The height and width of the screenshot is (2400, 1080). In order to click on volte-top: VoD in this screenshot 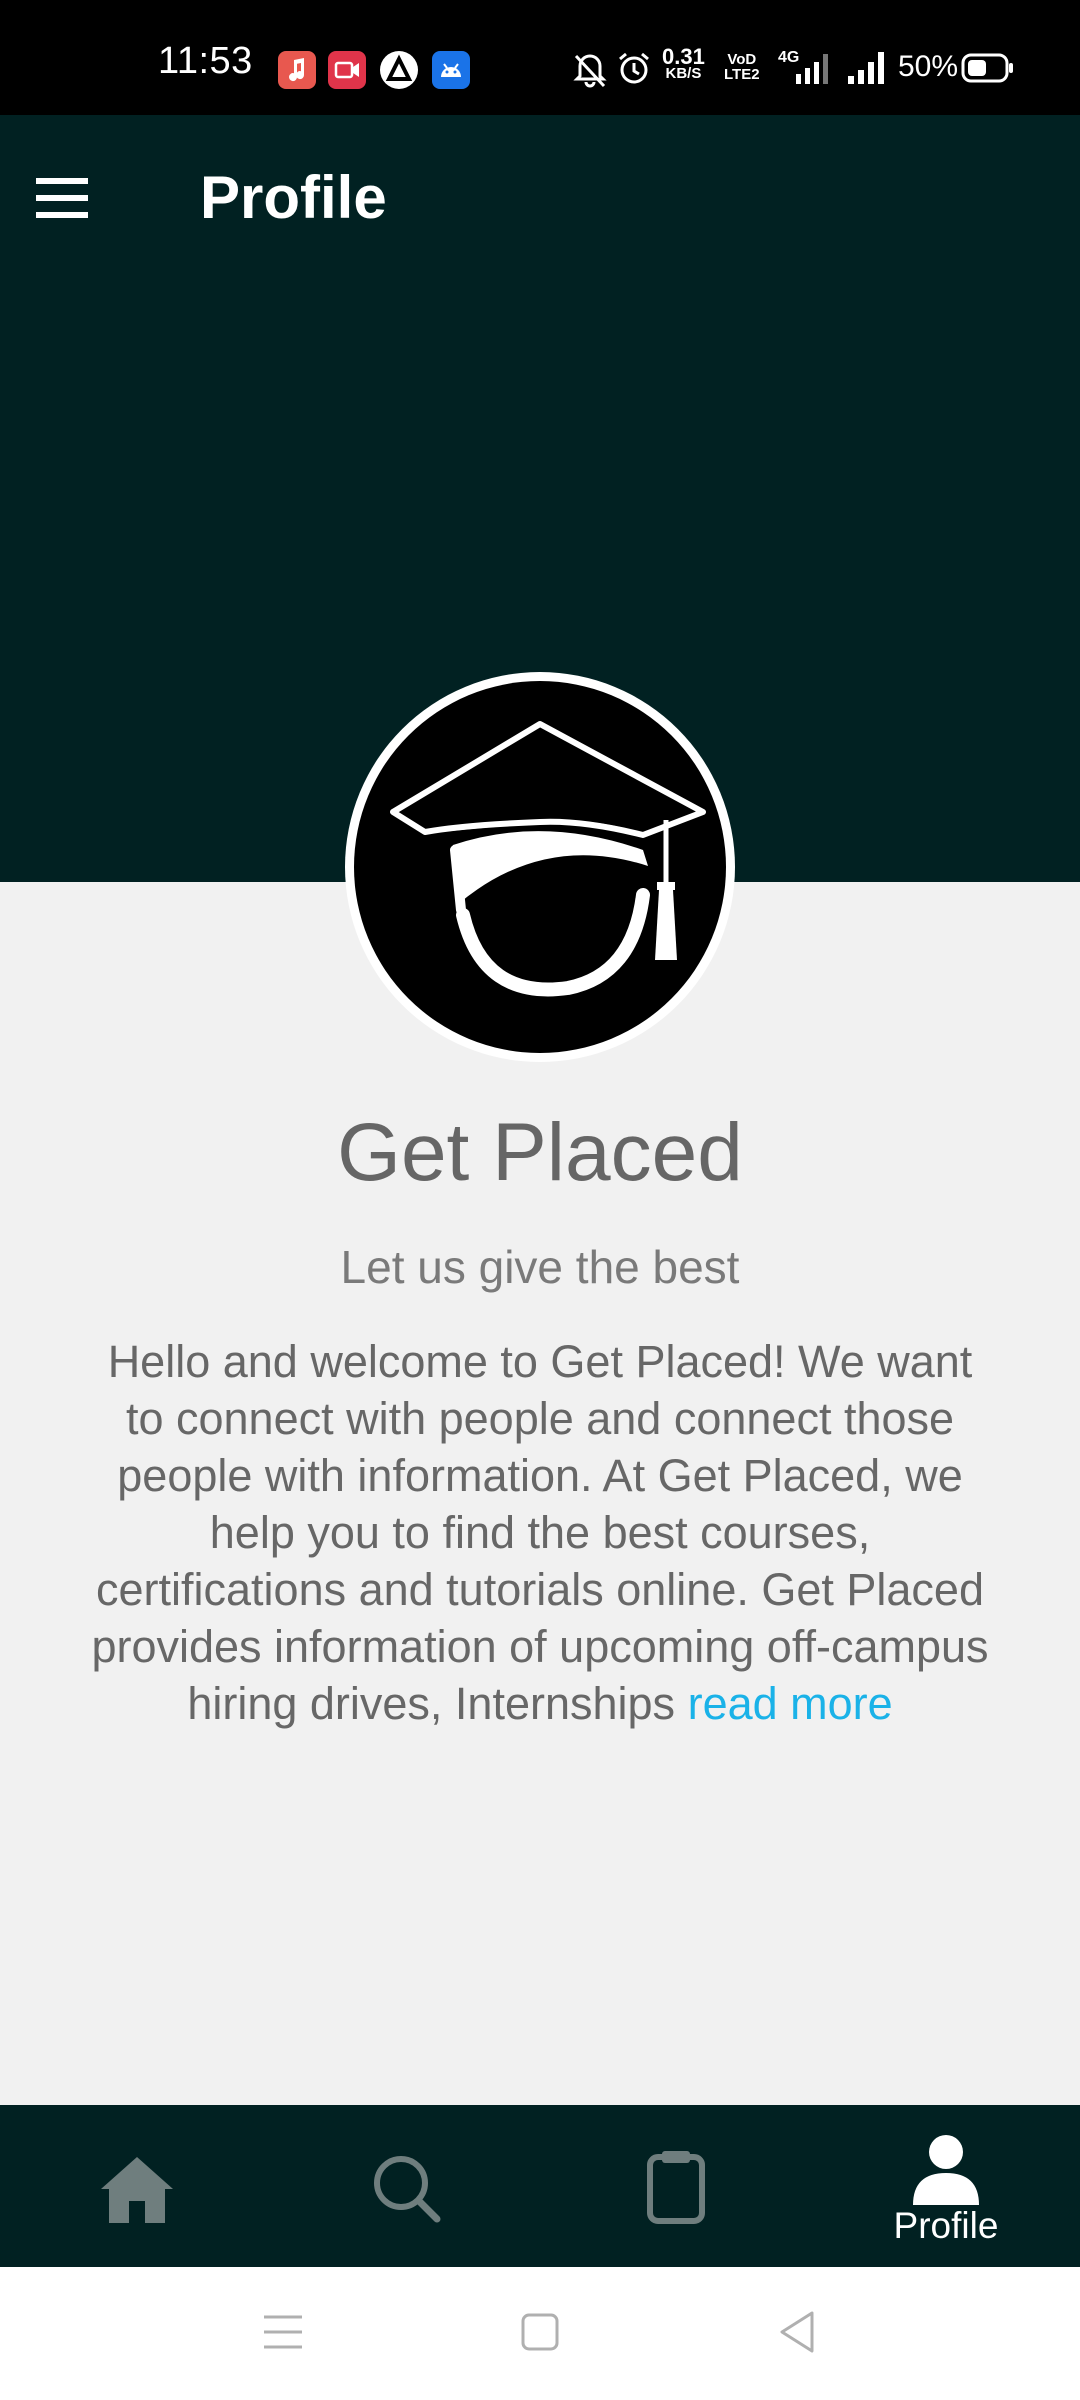, I will do `click(742, 59)`.